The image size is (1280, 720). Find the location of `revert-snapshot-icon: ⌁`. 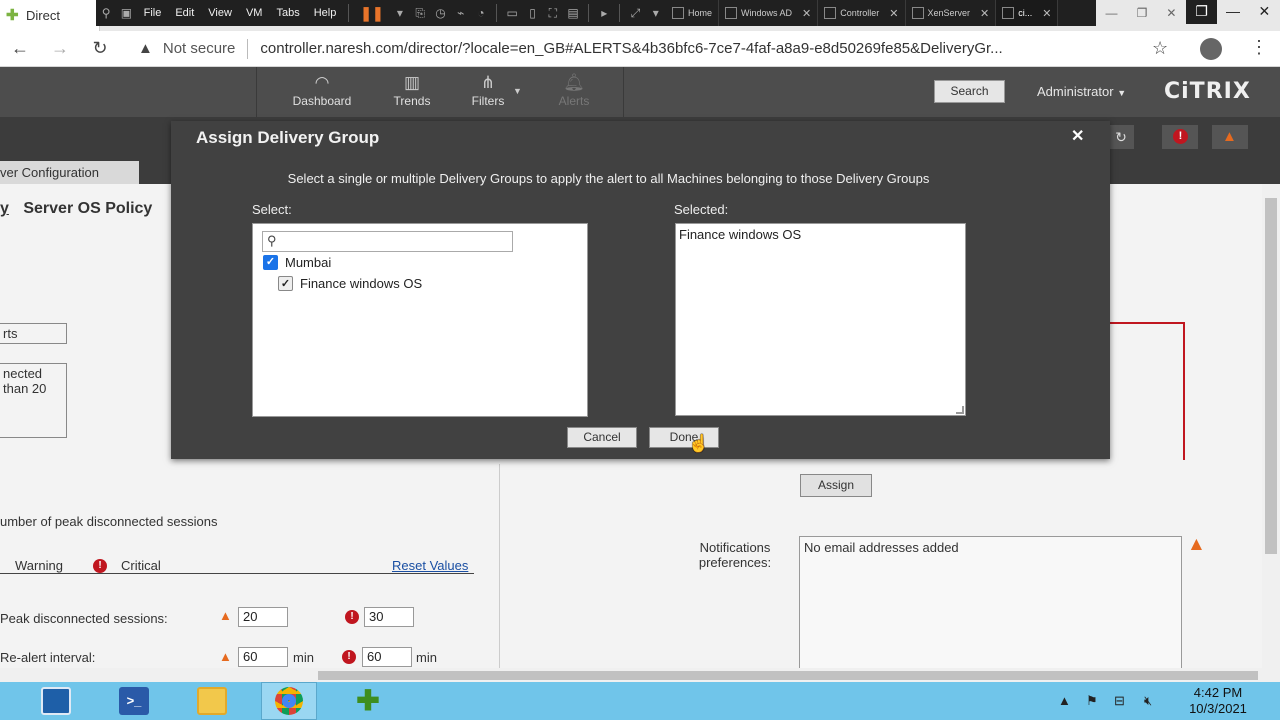

revert-snapshot-icon: ⌁ is located at coordinates (461, 13).